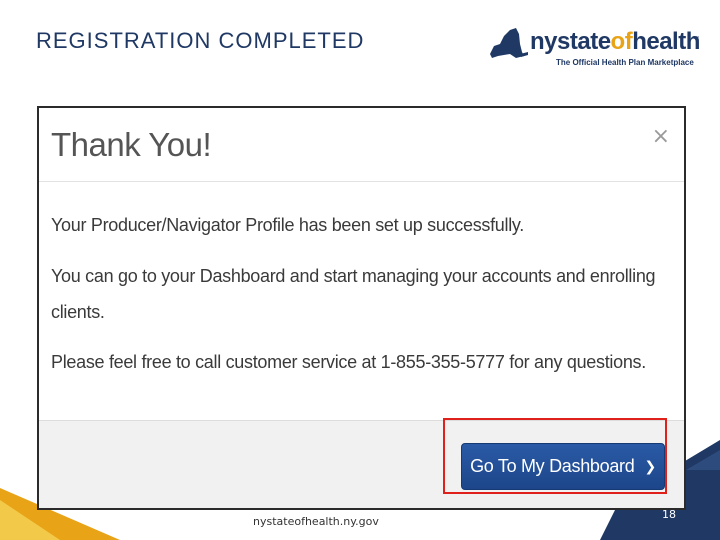 This screenshot has height=540, width=720. Describe the element at coordinates (696, 39) in the screenshot. I see `logo-trademark: ™` at that location.